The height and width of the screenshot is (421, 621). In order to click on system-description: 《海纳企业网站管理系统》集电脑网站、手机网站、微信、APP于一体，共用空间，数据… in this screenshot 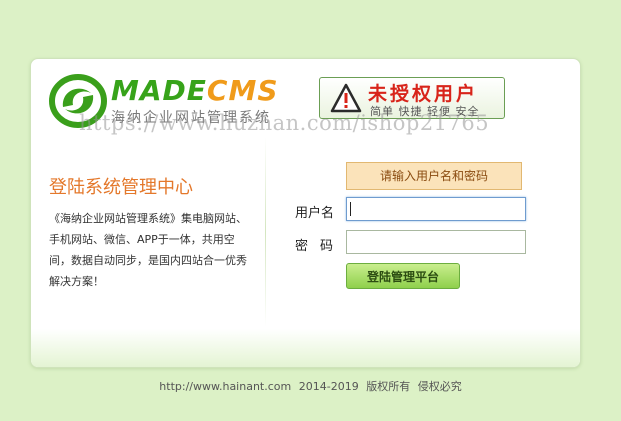, I will do `click(148, 250)`.